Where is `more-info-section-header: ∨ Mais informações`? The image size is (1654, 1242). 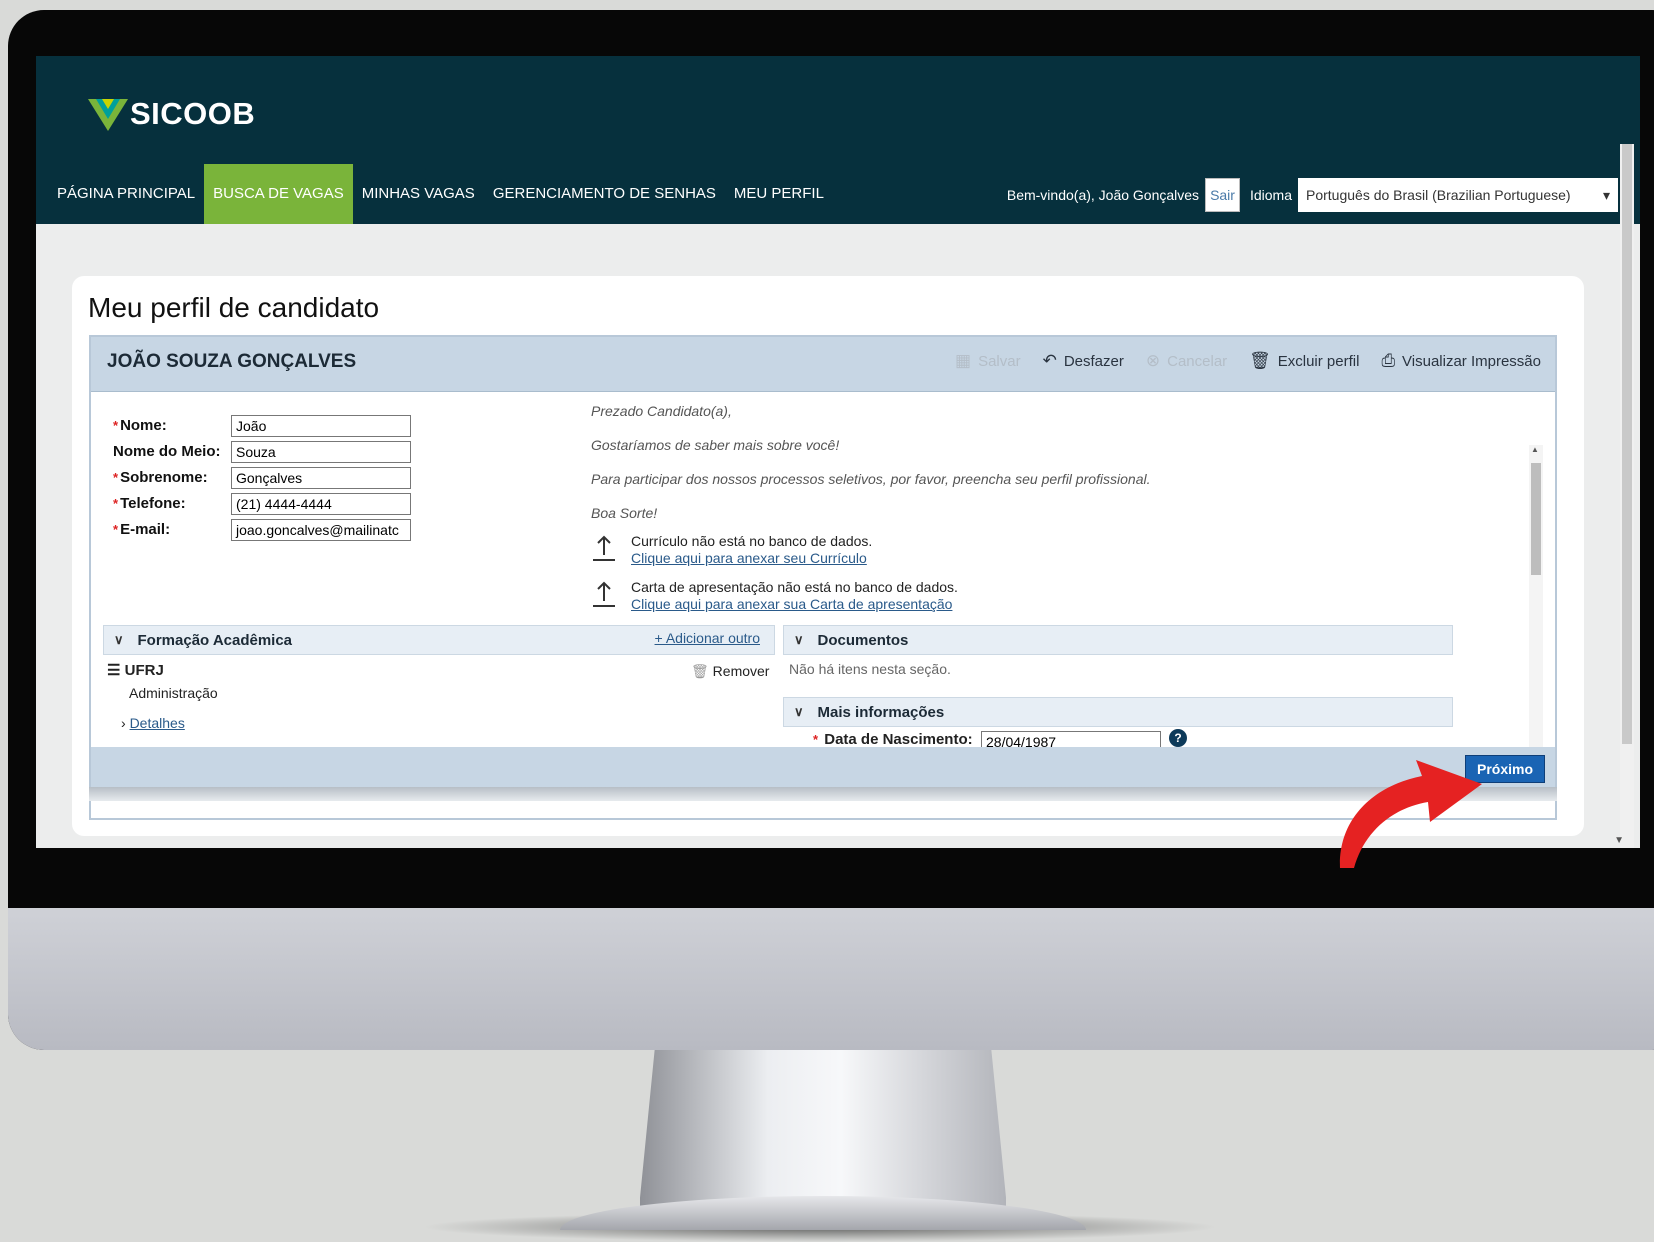
more-info-section-header: ∨ Mais informações is located at coordinates (1118, 712).